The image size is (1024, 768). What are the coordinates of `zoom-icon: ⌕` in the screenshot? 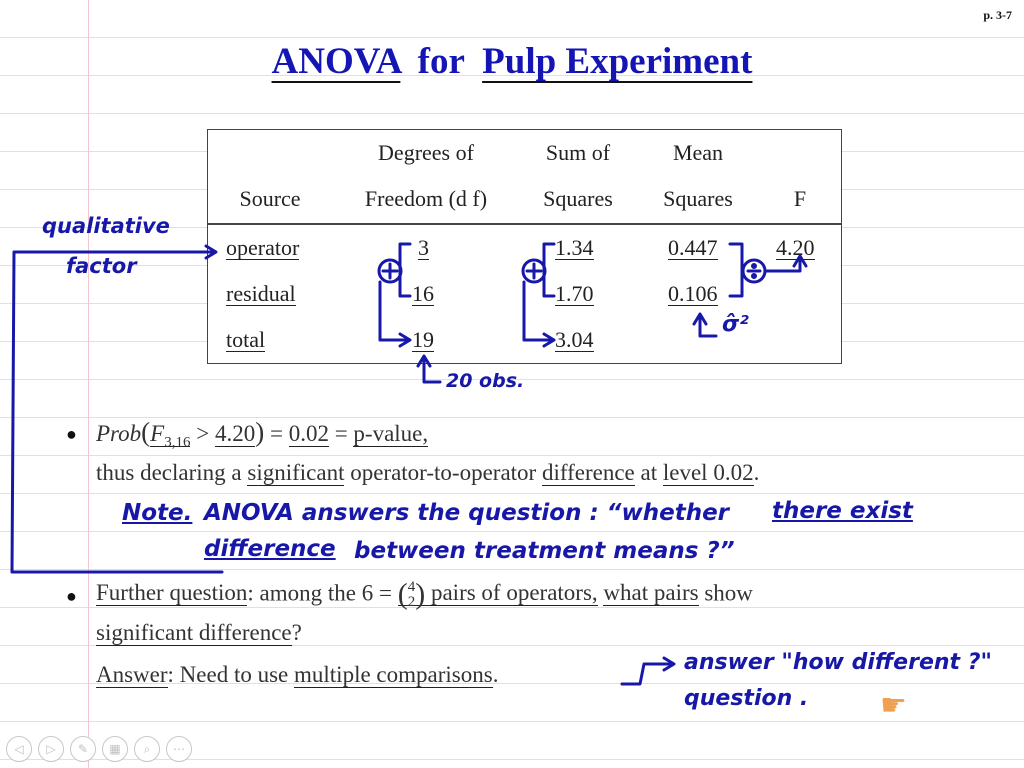 It's located at (147, 749).